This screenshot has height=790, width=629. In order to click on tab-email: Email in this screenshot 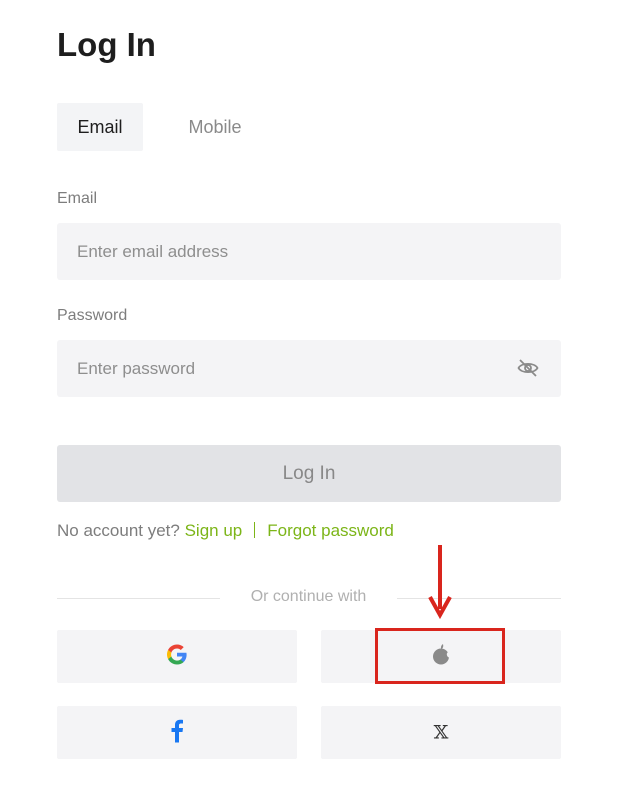, I will do `click(100, 127)`.